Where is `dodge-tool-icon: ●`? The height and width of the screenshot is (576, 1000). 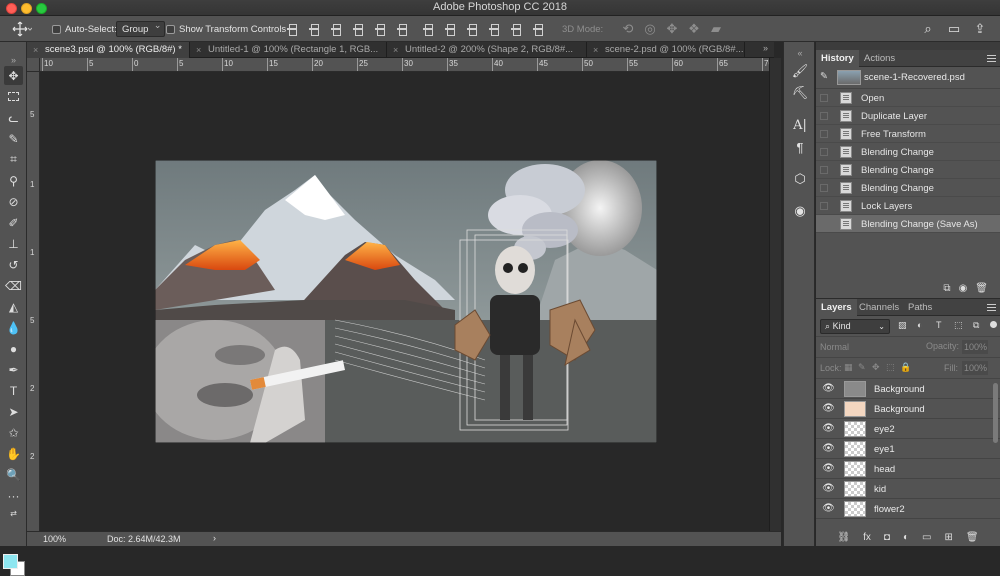 dodge-tool-icon: ● is located at coordinates (13, 348).